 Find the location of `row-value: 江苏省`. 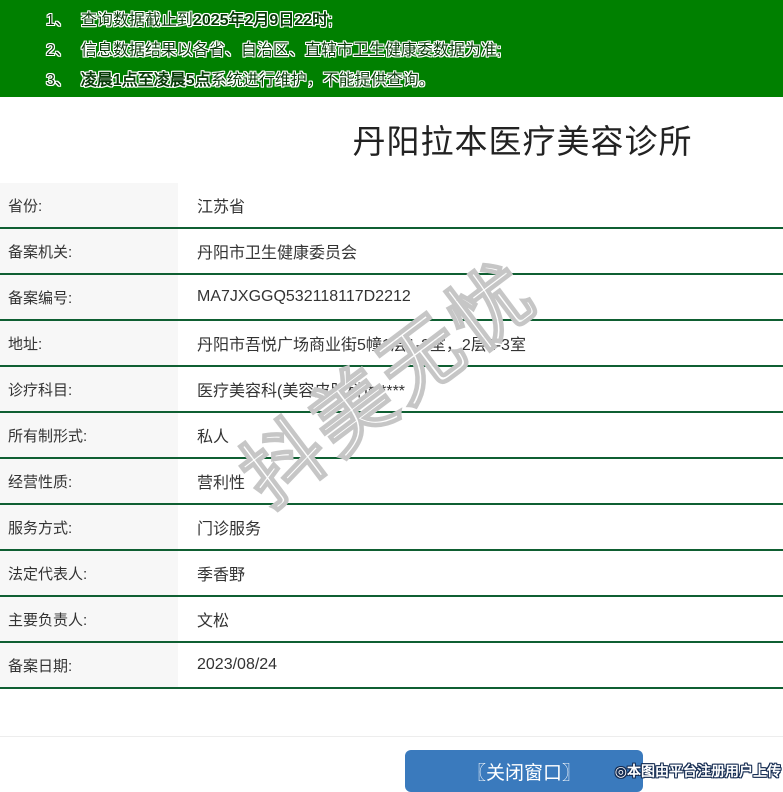

row-value: 江苏省 is located at coordinates (221, 207).